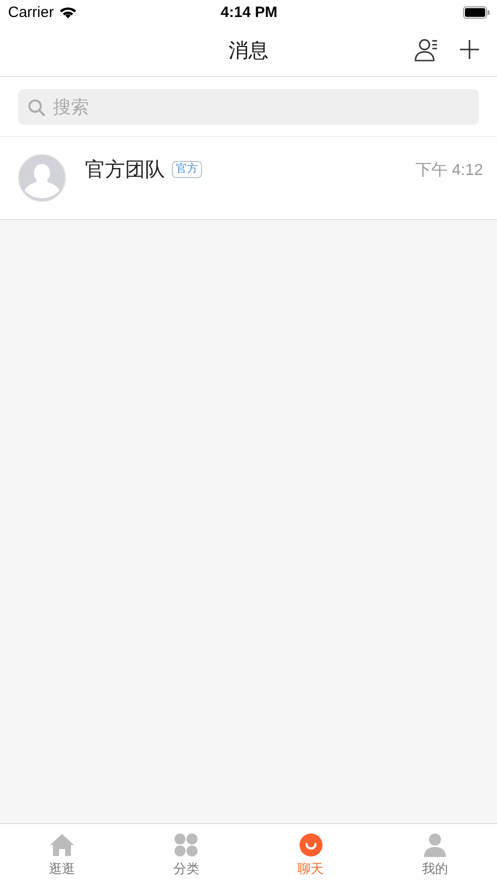  I want to click on tab-item: 逛逛, so click(62, 853).